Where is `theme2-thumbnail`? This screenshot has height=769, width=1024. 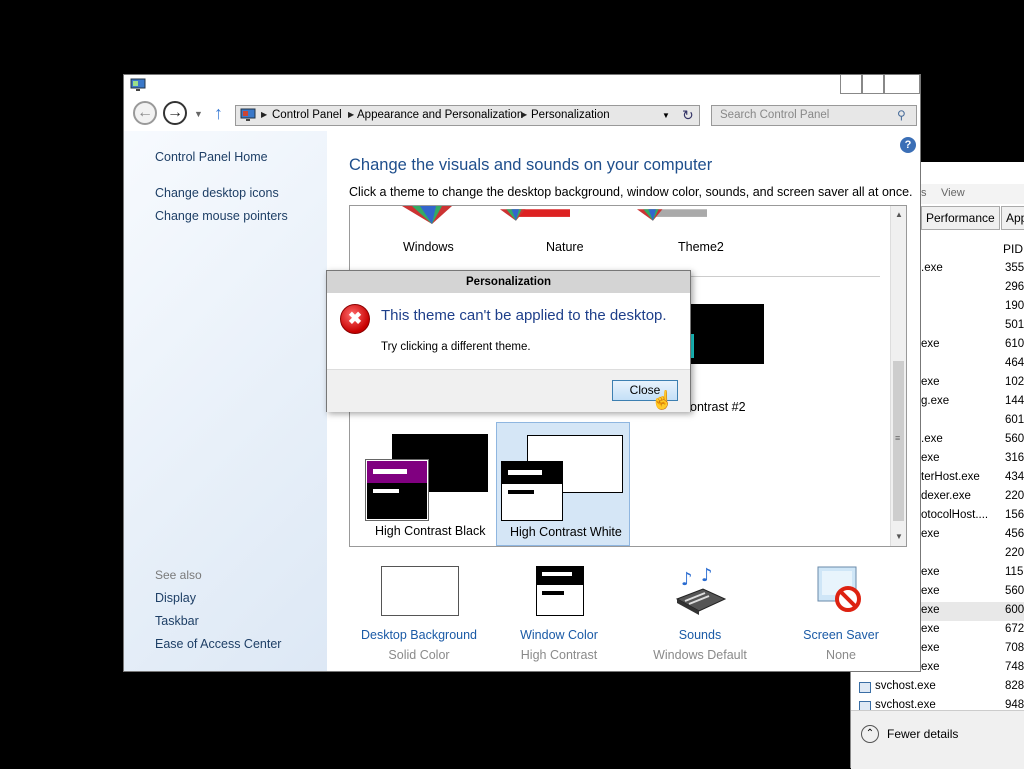 theme2-thumbnail is located at coordinates (672, 215).